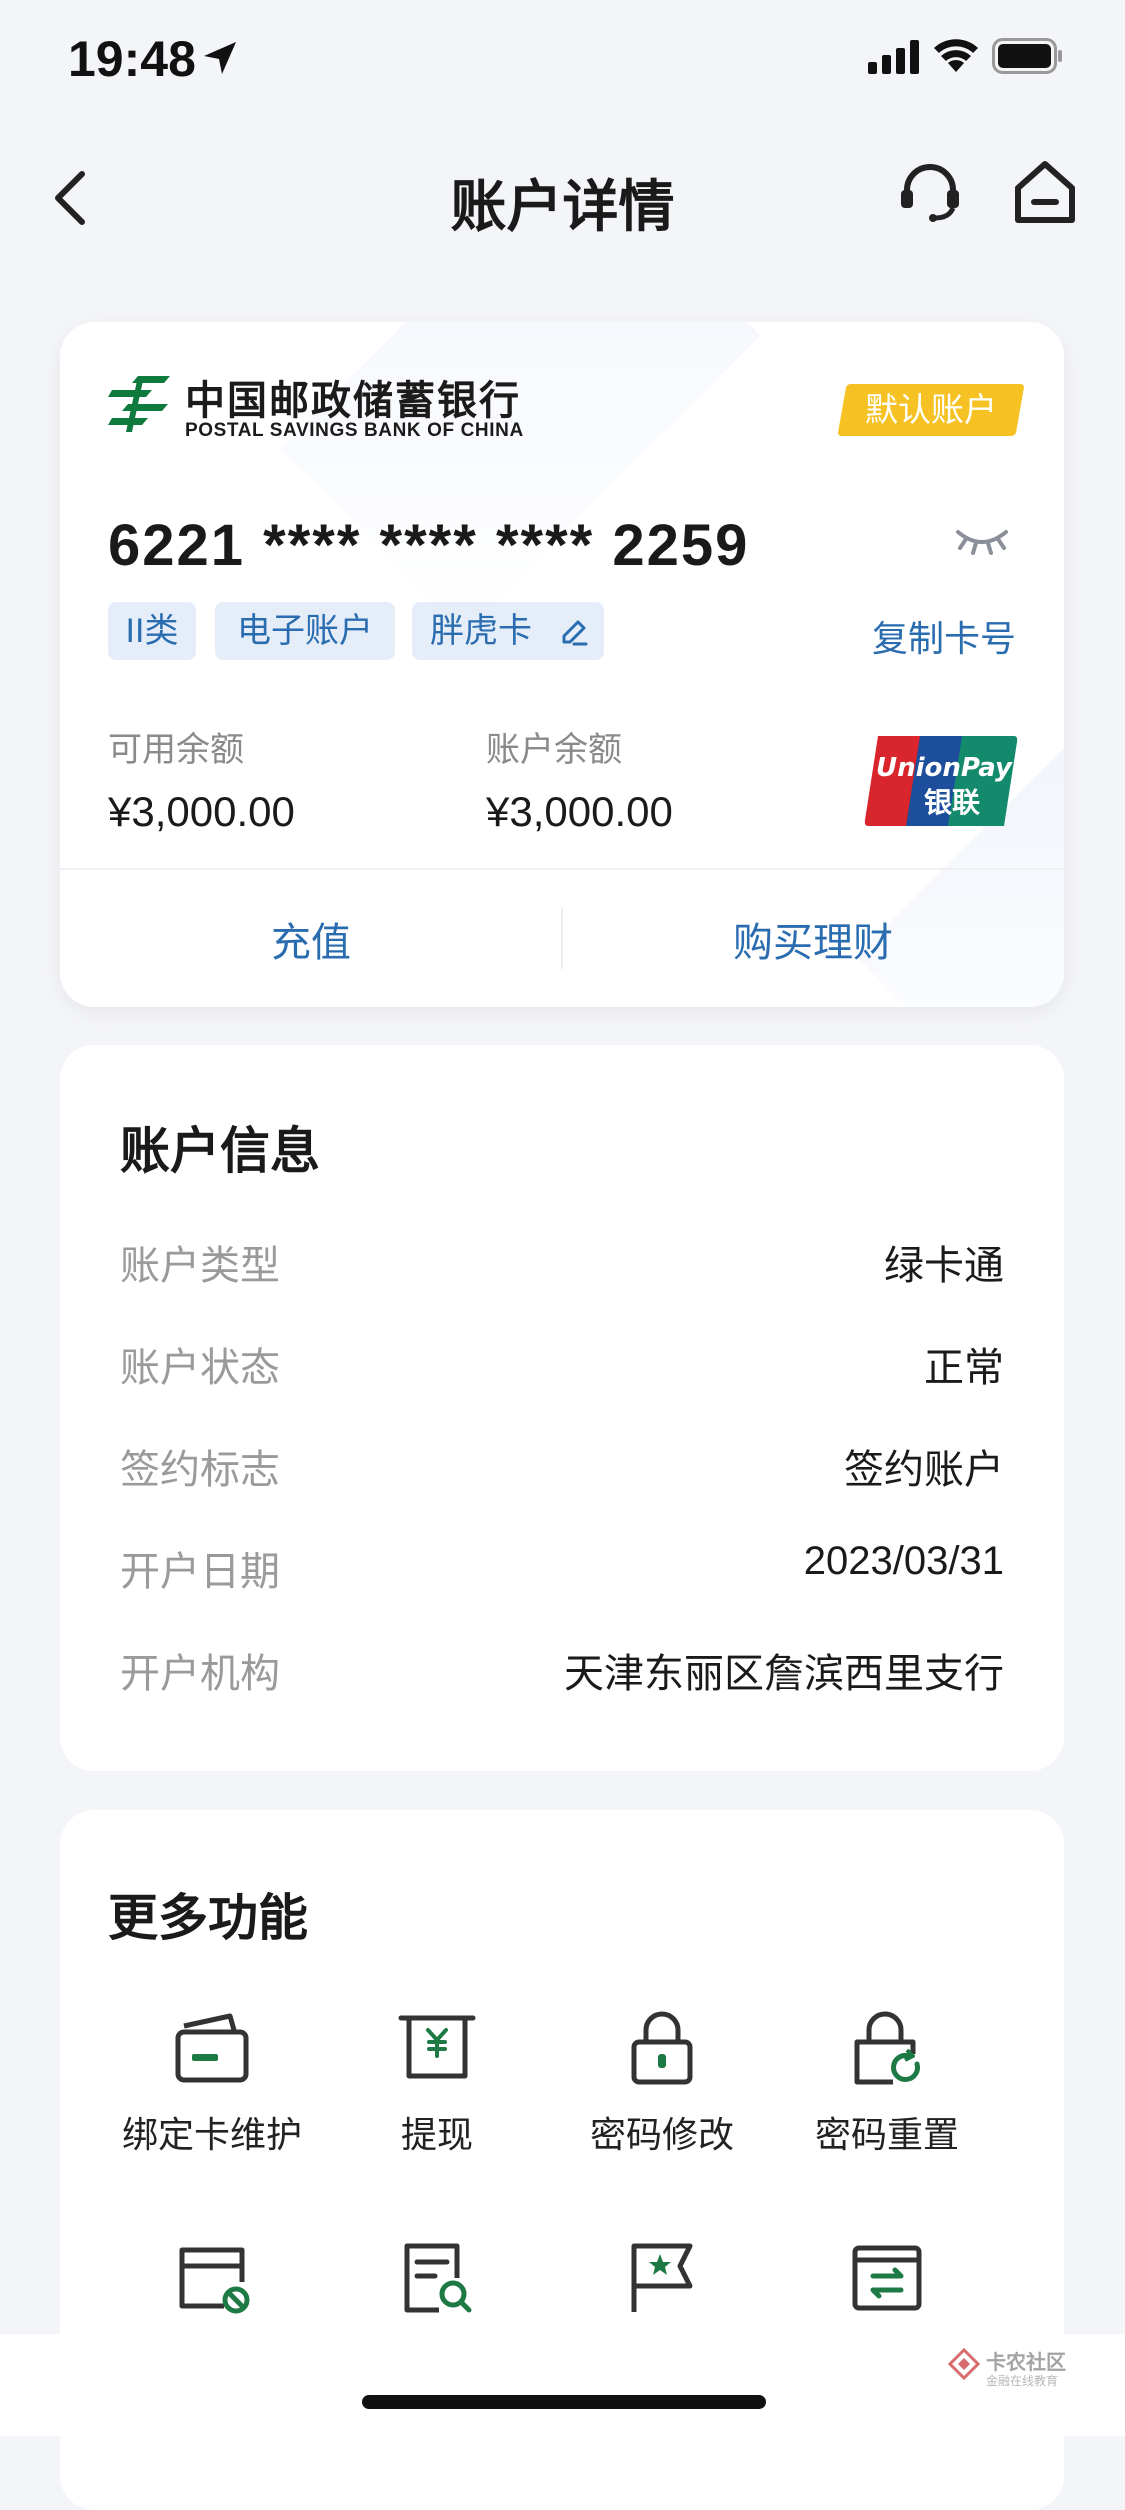  I want to click on section-title: 更多功能, so click(208, 1918).